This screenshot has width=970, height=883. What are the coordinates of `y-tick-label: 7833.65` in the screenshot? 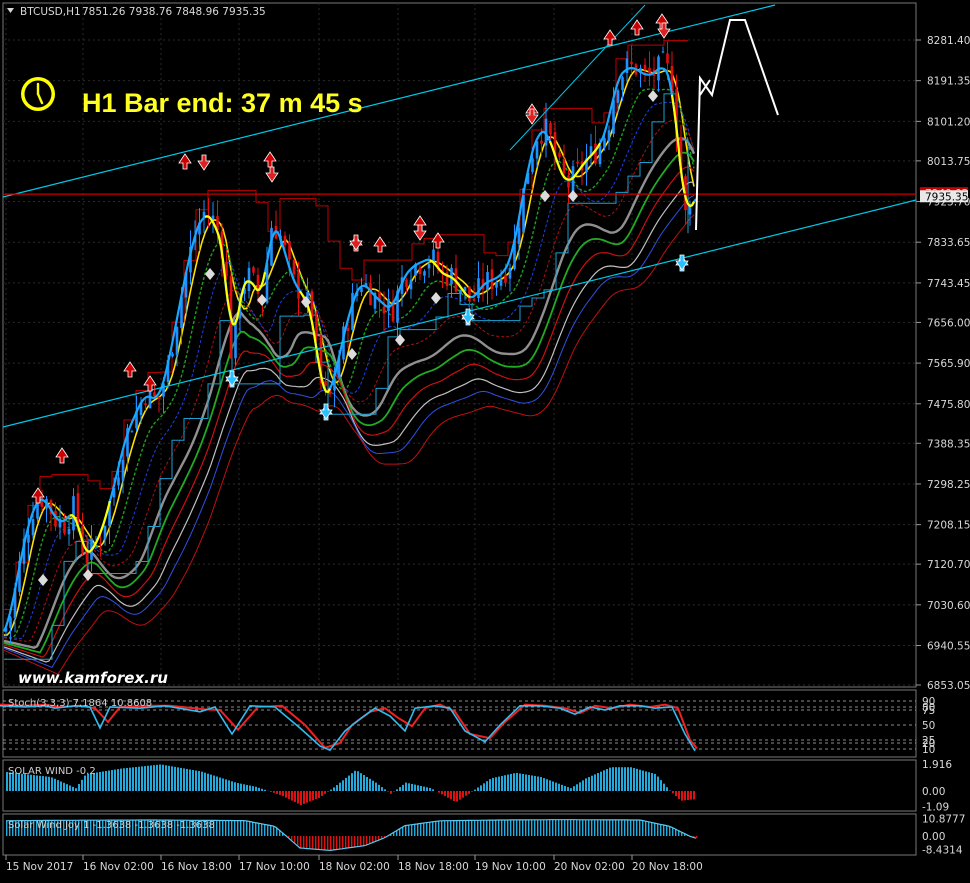 It's located at (948, 243).